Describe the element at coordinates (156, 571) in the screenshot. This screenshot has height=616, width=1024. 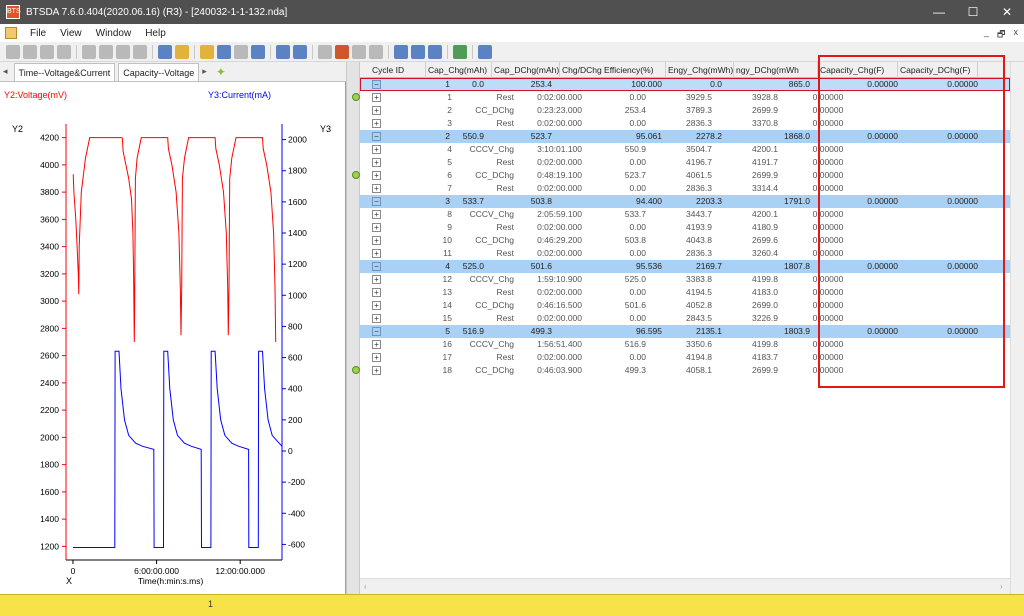
I see `x-tick-label: 6:00:00.000` at that location.